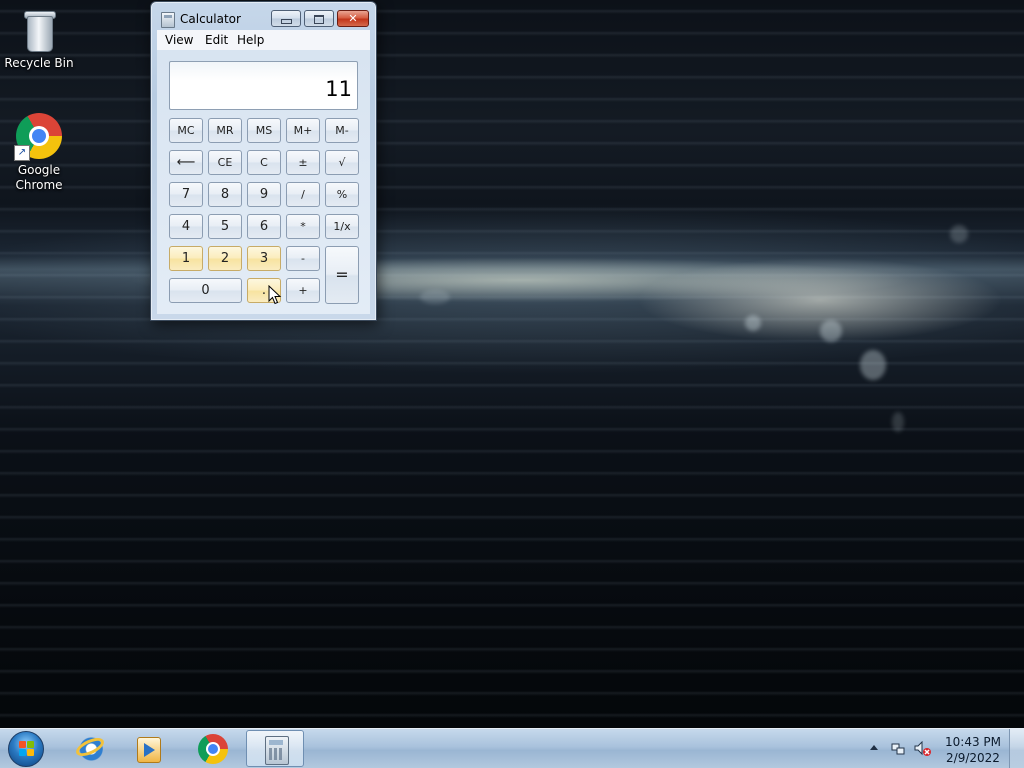  Describe the element at coordinates (264, 194) in the screenshot. I see `digit-9-button: 9` at that location.